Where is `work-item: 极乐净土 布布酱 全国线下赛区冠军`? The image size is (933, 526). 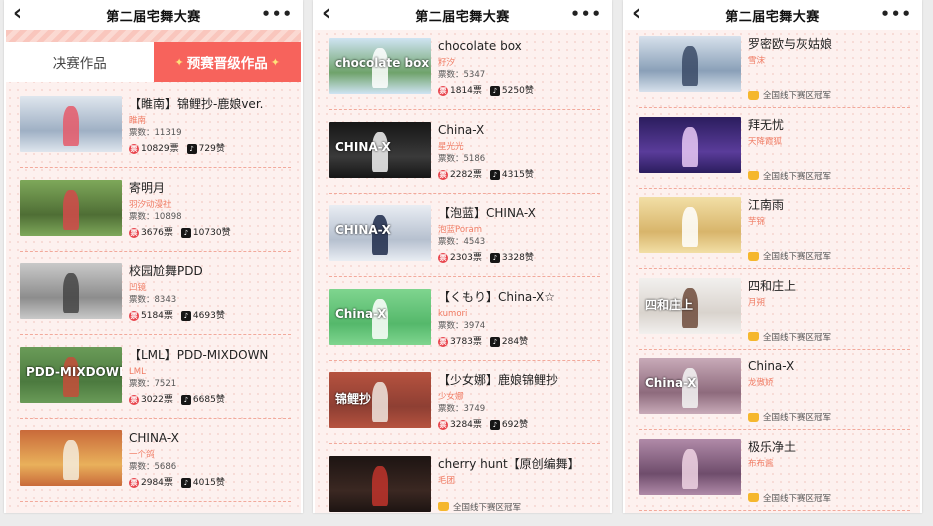
work-item: 极乐净土 布布酱 全国线下赛区冠军 is located at coordinates (772, 472).